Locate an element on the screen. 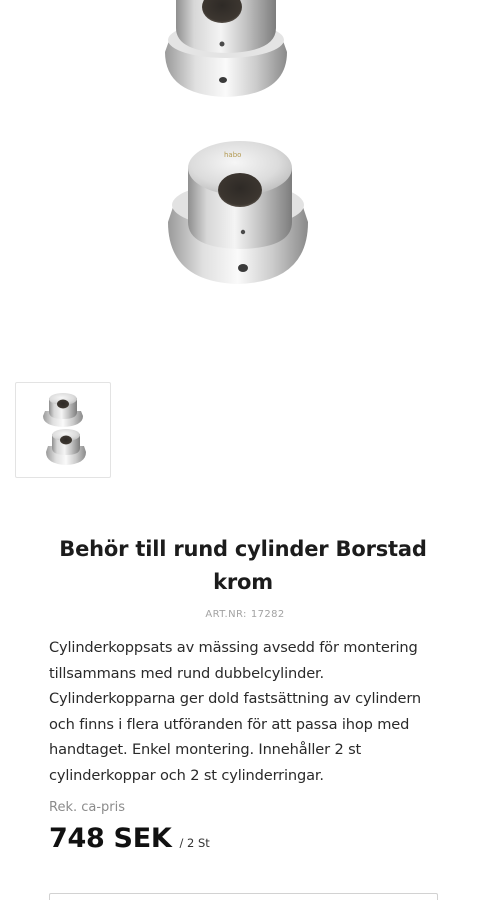 The image size is (486, 900). thumbnail-image is located at coordinates (64, 429).